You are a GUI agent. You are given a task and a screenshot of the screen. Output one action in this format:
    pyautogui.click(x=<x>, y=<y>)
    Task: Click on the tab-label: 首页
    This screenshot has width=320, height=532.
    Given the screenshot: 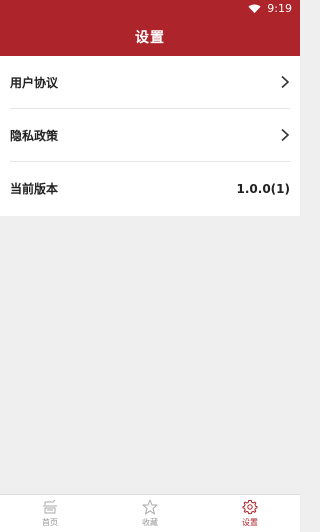 What is the action you would take?
    pyautogui.click(x=50, y=522)
    